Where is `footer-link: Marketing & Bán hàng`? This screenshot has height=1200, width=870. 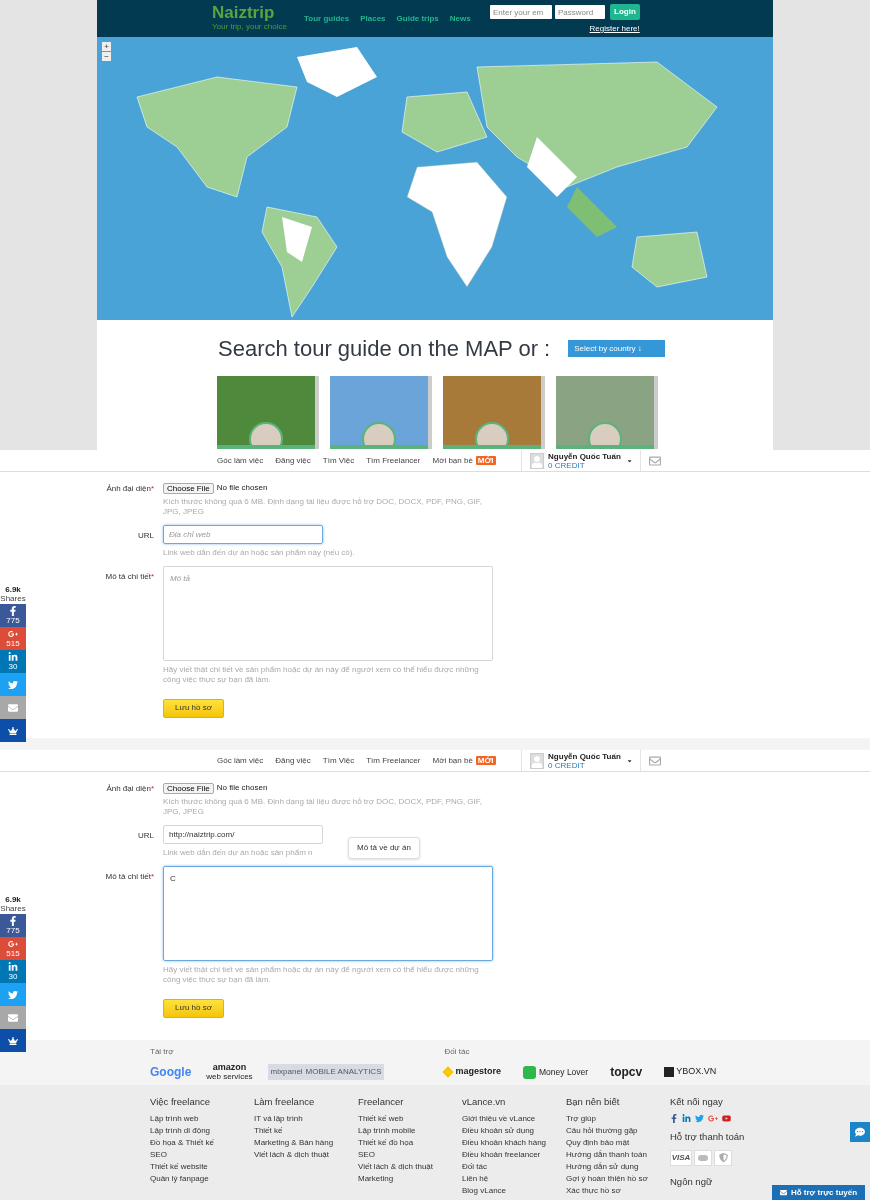 footer-link: Marketing & Bán hàng is located at coordinates (294, 1143).